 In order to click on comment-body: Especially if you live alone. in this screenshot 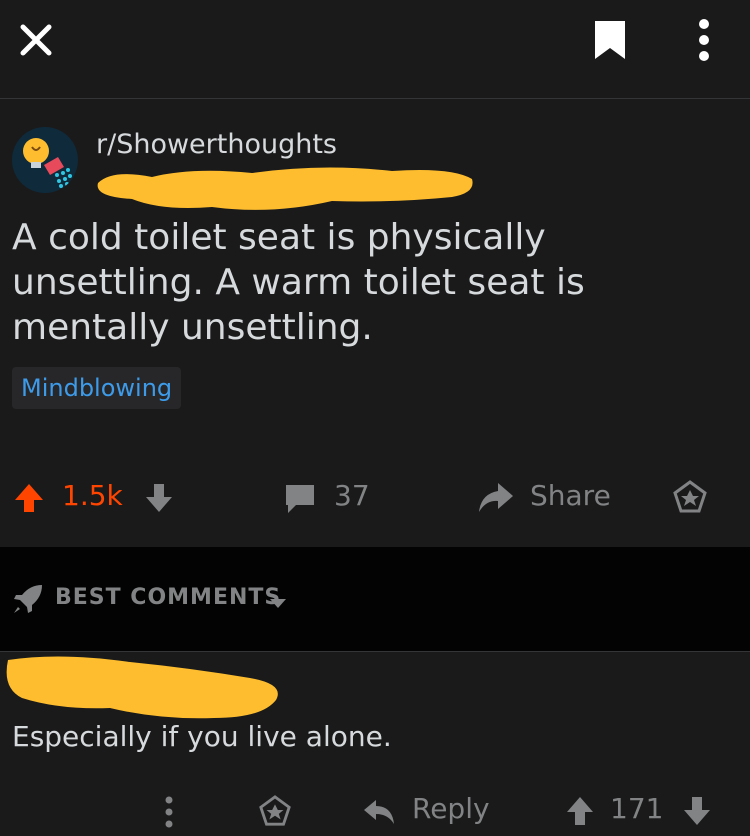, I will do `click(202, 736)`.